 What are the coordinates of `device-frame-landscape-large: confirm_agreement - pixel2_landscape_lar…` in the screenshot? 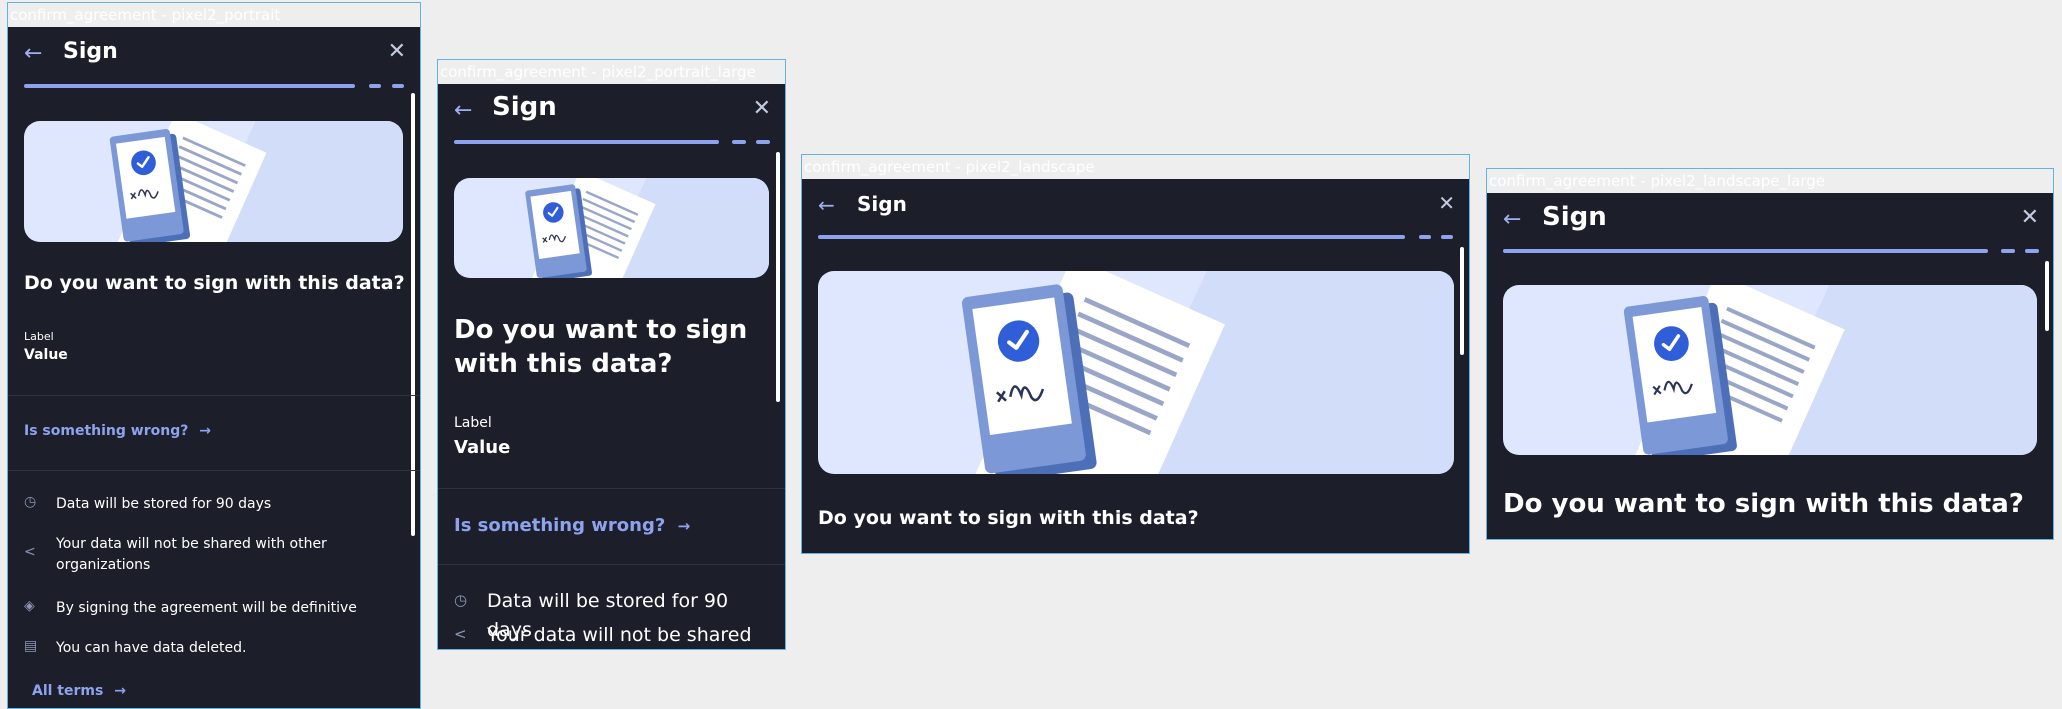 It's located at (1770, 354).